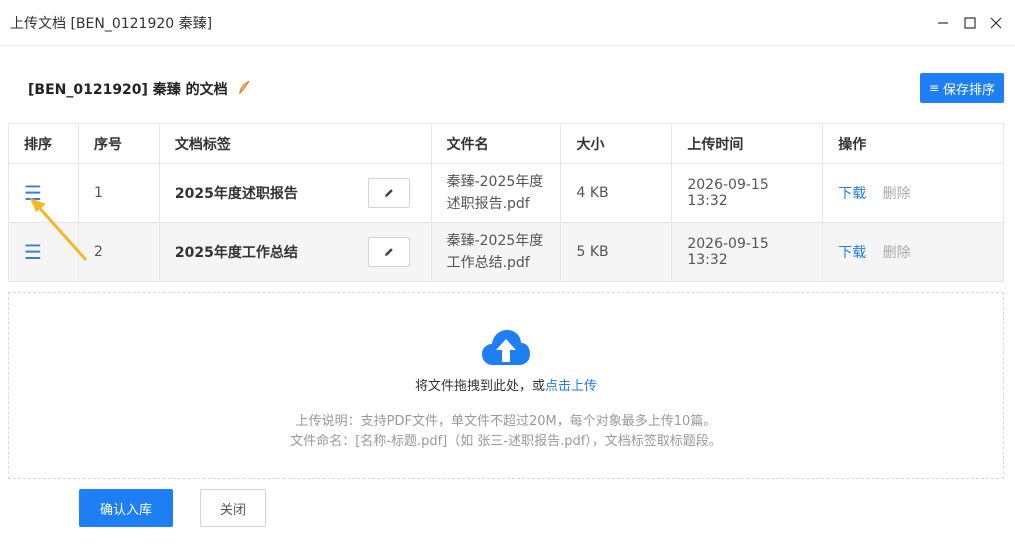 This screenshot has height=551, width=1015. Describe the element at coordinates (236, 194) in the screenshot. I see `doc-tag: 2025年度述职报告` at that location.